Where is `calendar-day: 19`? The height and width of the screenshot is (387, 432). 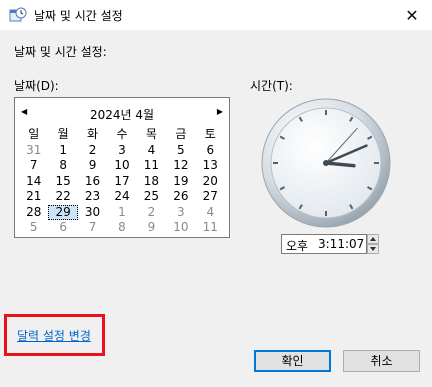
calendar-day: 19 is located at coordinates (180, 182).